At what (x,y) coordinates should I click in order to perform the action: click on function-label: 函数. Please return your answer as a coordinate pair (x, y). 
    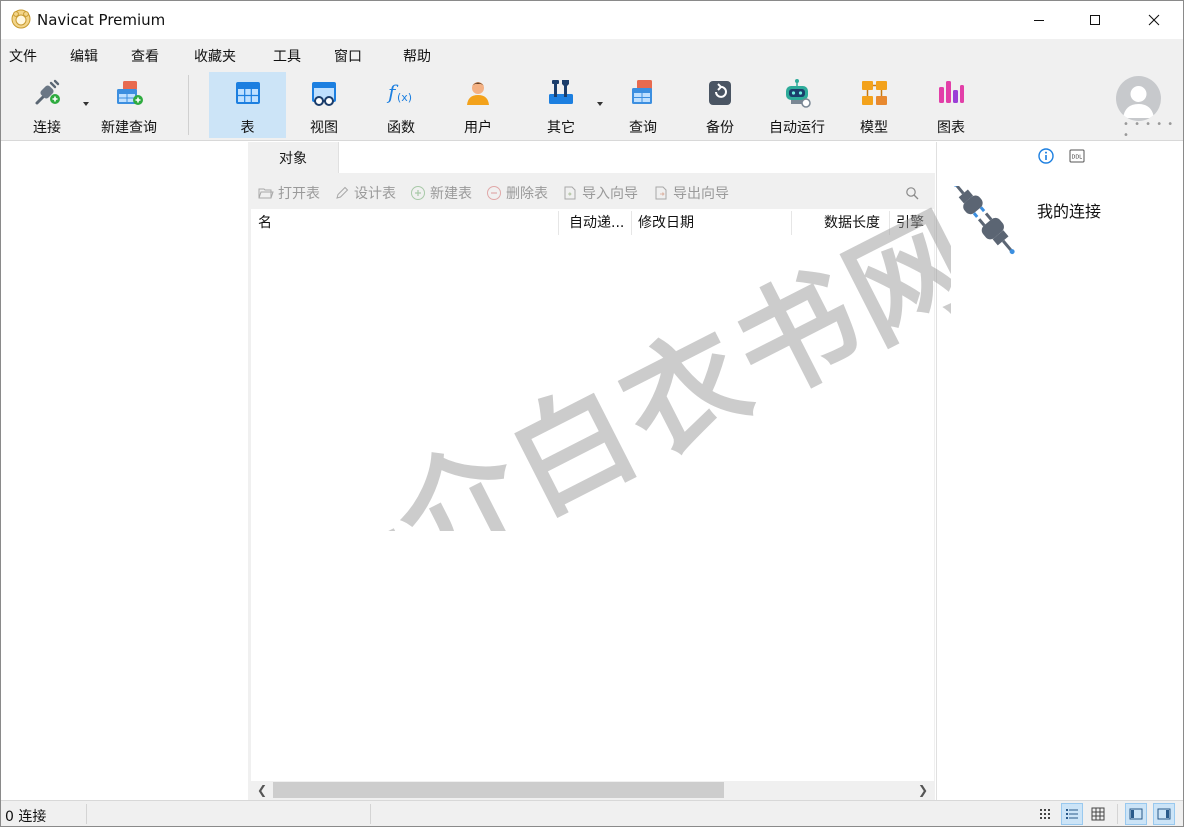
    Looking at the image, I should click on (401, 128).